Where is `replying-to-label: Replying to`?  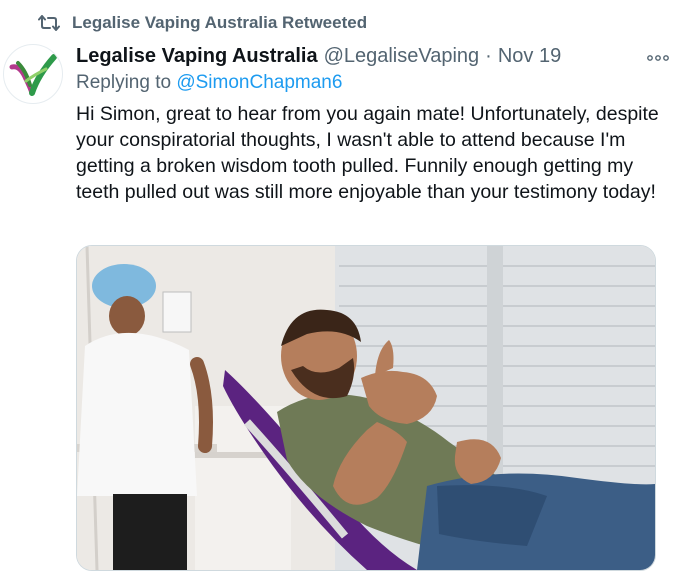 replying-to-label: Replying to is located at coordinates (124, 82).